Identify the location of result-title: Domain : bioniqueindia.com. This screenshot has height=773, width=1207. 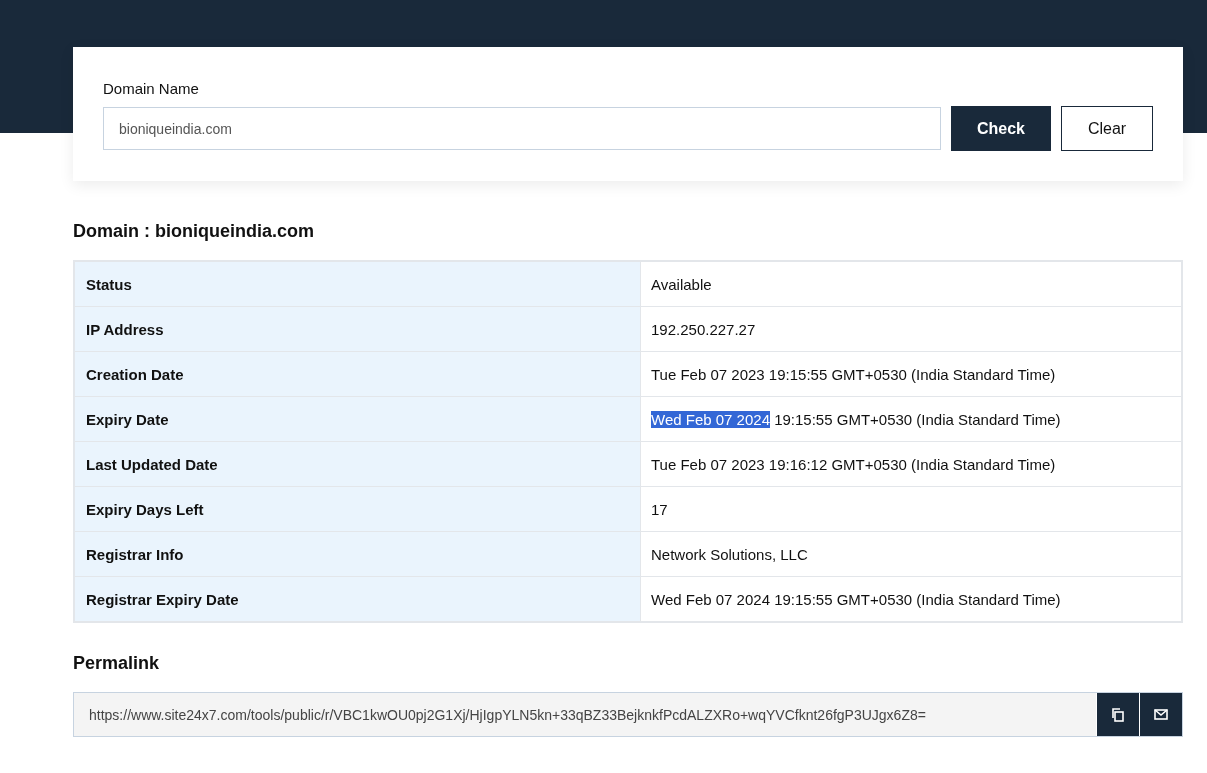
(194, 231).